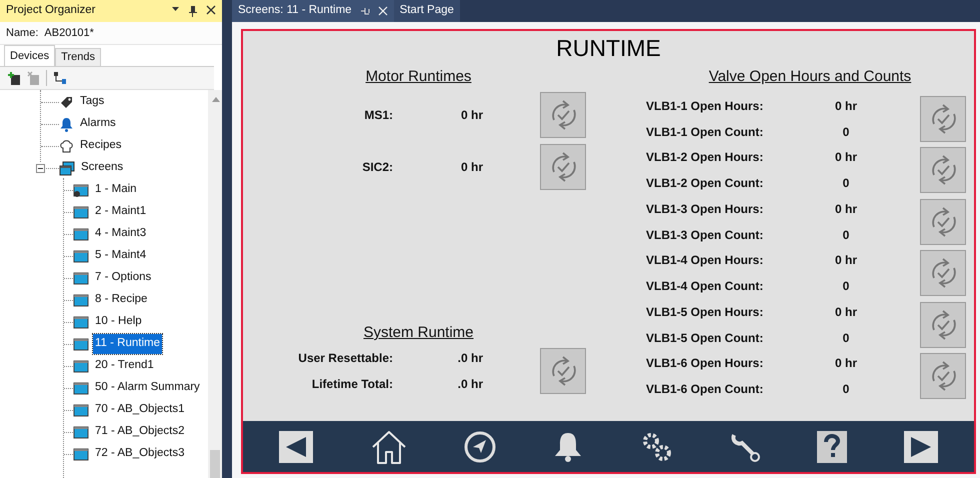 The width and height of the screenshot is (980, 478). I want to click on navigation-button, so click(480, 446).